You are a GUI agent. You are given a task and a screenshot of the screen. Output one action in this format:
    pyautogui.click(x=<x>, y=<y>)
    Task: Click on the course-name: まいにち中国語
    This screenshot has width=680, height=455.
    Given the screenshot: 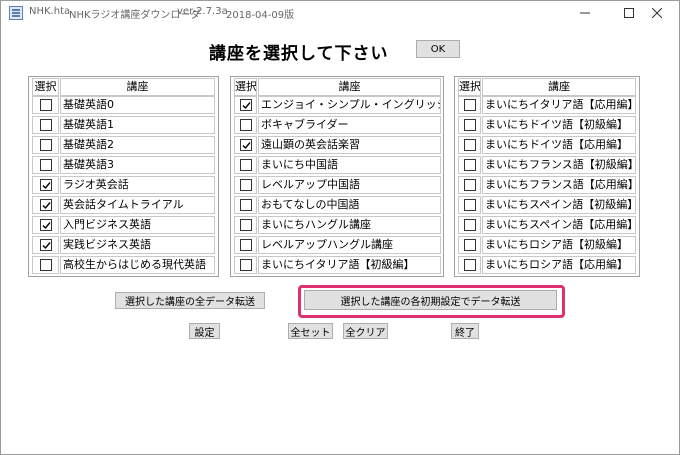 What is the action you would take?
    pyautogui.click(x=349, y=165)
    